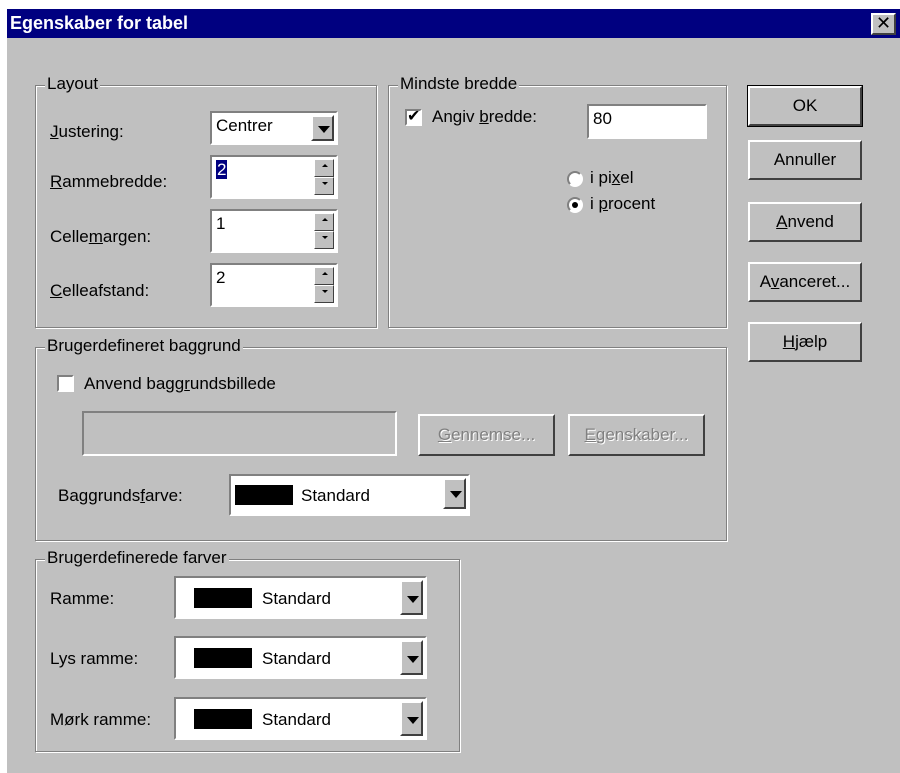 The image size is (900, 773). I want to click on cell-margin-spin, so click(324, 231).